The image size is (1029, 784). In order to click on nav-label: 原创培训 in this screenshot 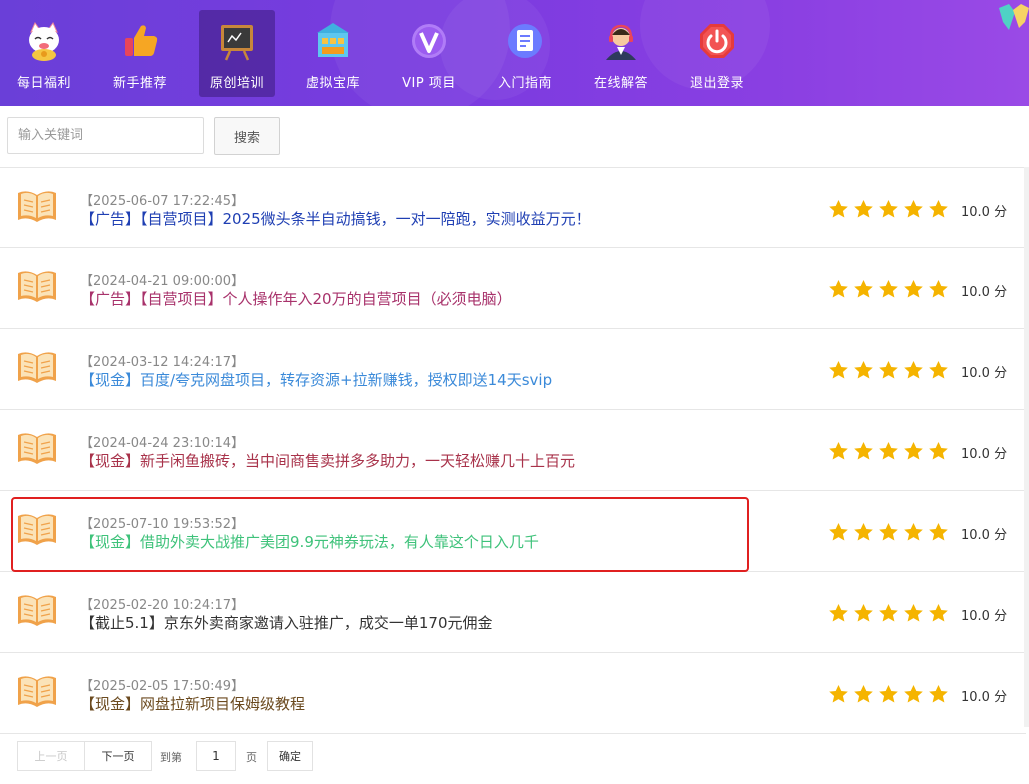, I will do `click(236, 83)`.